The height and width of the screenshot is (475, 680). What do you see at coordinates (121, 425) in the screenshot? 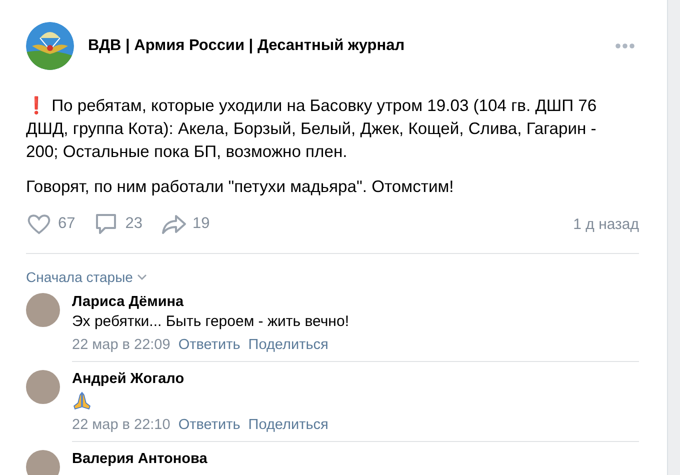
I see `comment-date: 22 мар в 22:10` at bounding box center [121, 425].